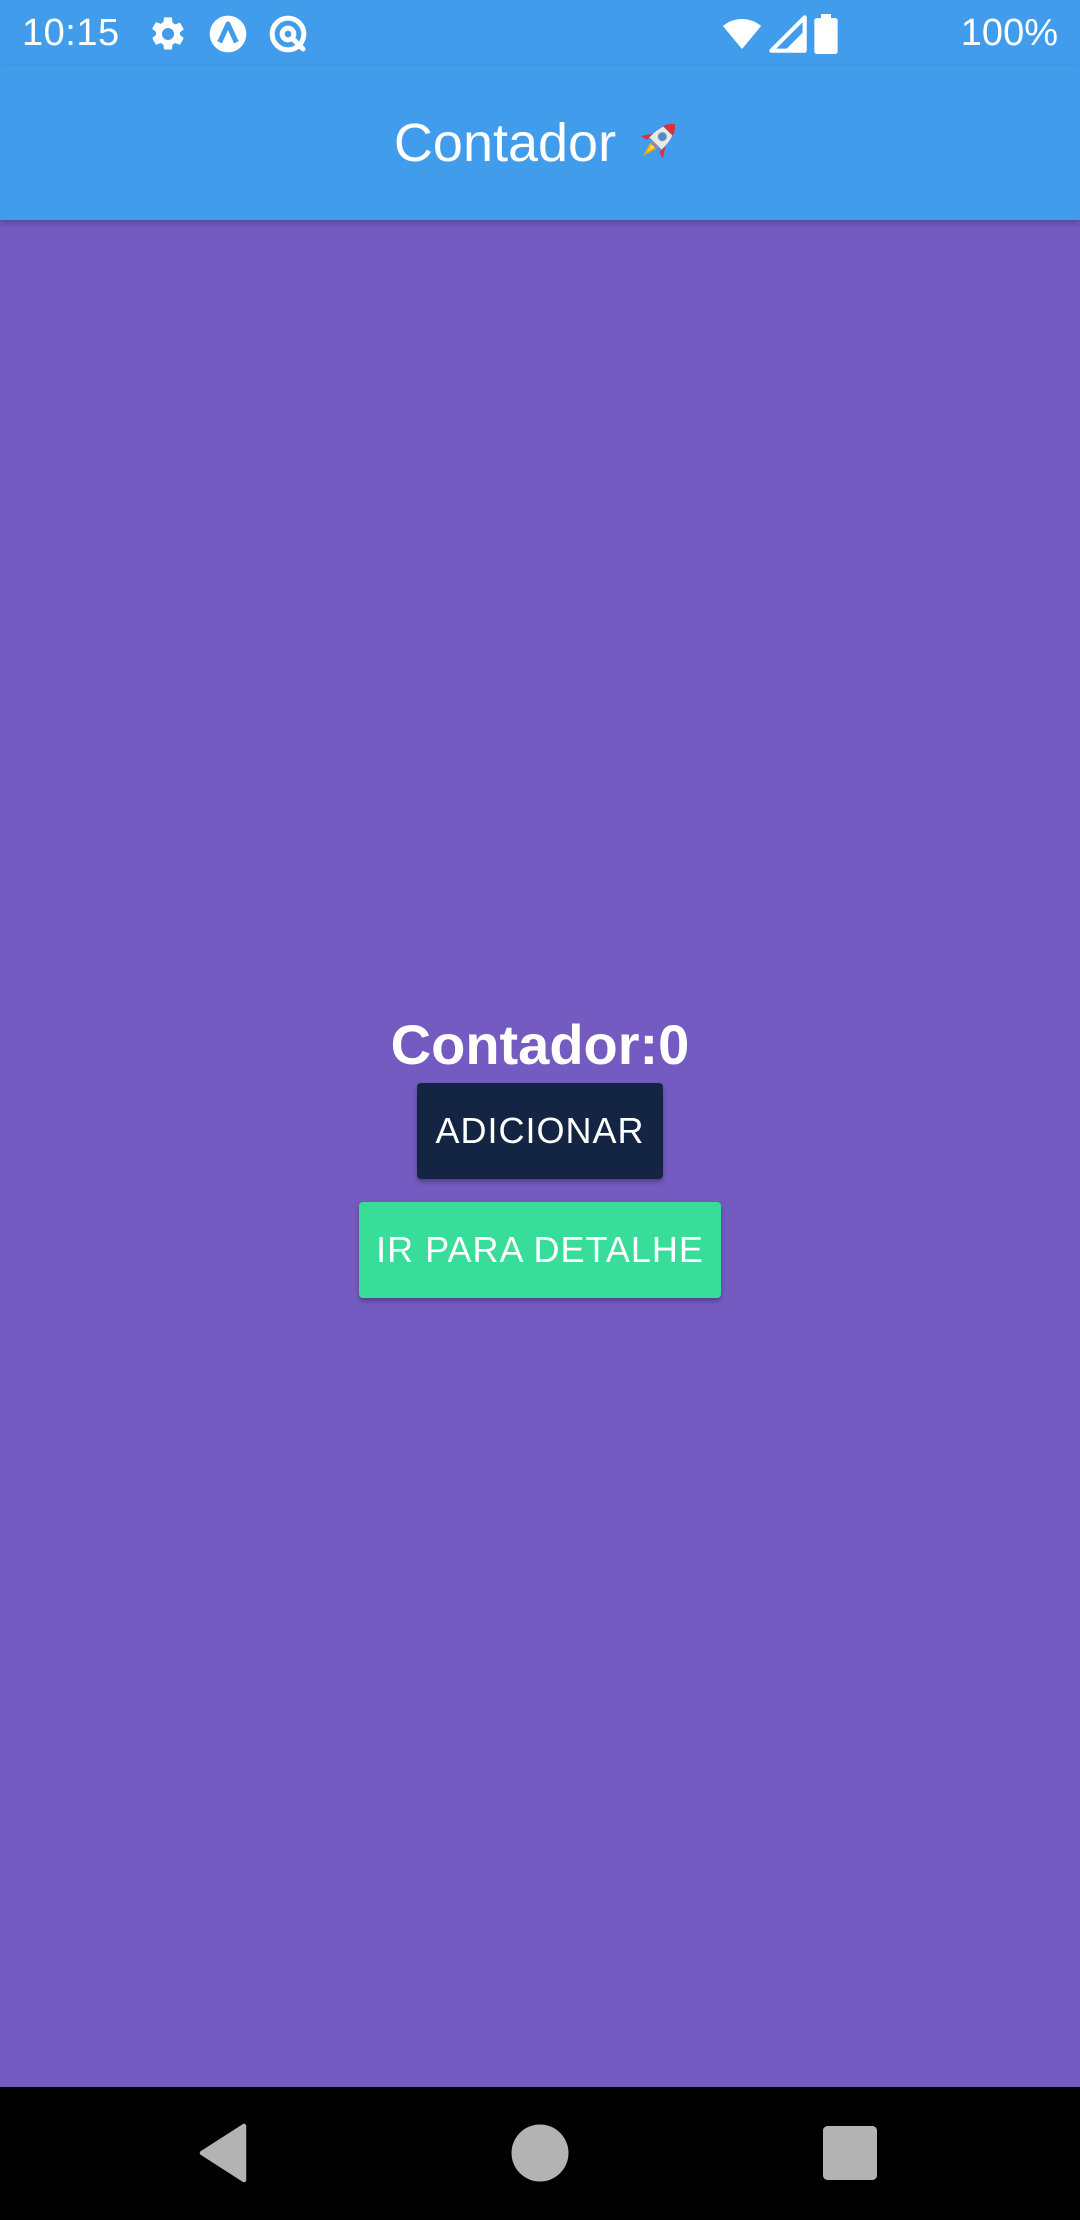 The image size is (1080, 2220). What do you see at coordinates (742, 34) in the screenshot?
I see `wifi-icon` at bounding box center [742, 34].